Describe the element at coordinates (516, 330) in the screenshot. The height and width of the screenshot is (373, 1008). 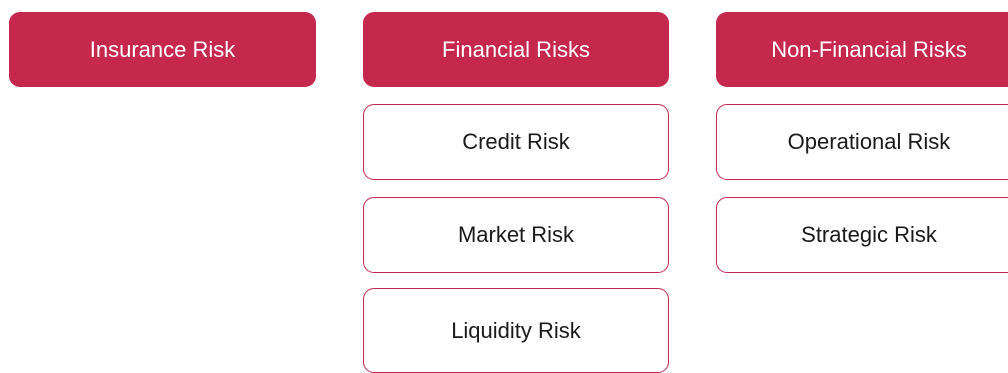
I see `liquidity-risk-box: Liquidity Risk` at that location.